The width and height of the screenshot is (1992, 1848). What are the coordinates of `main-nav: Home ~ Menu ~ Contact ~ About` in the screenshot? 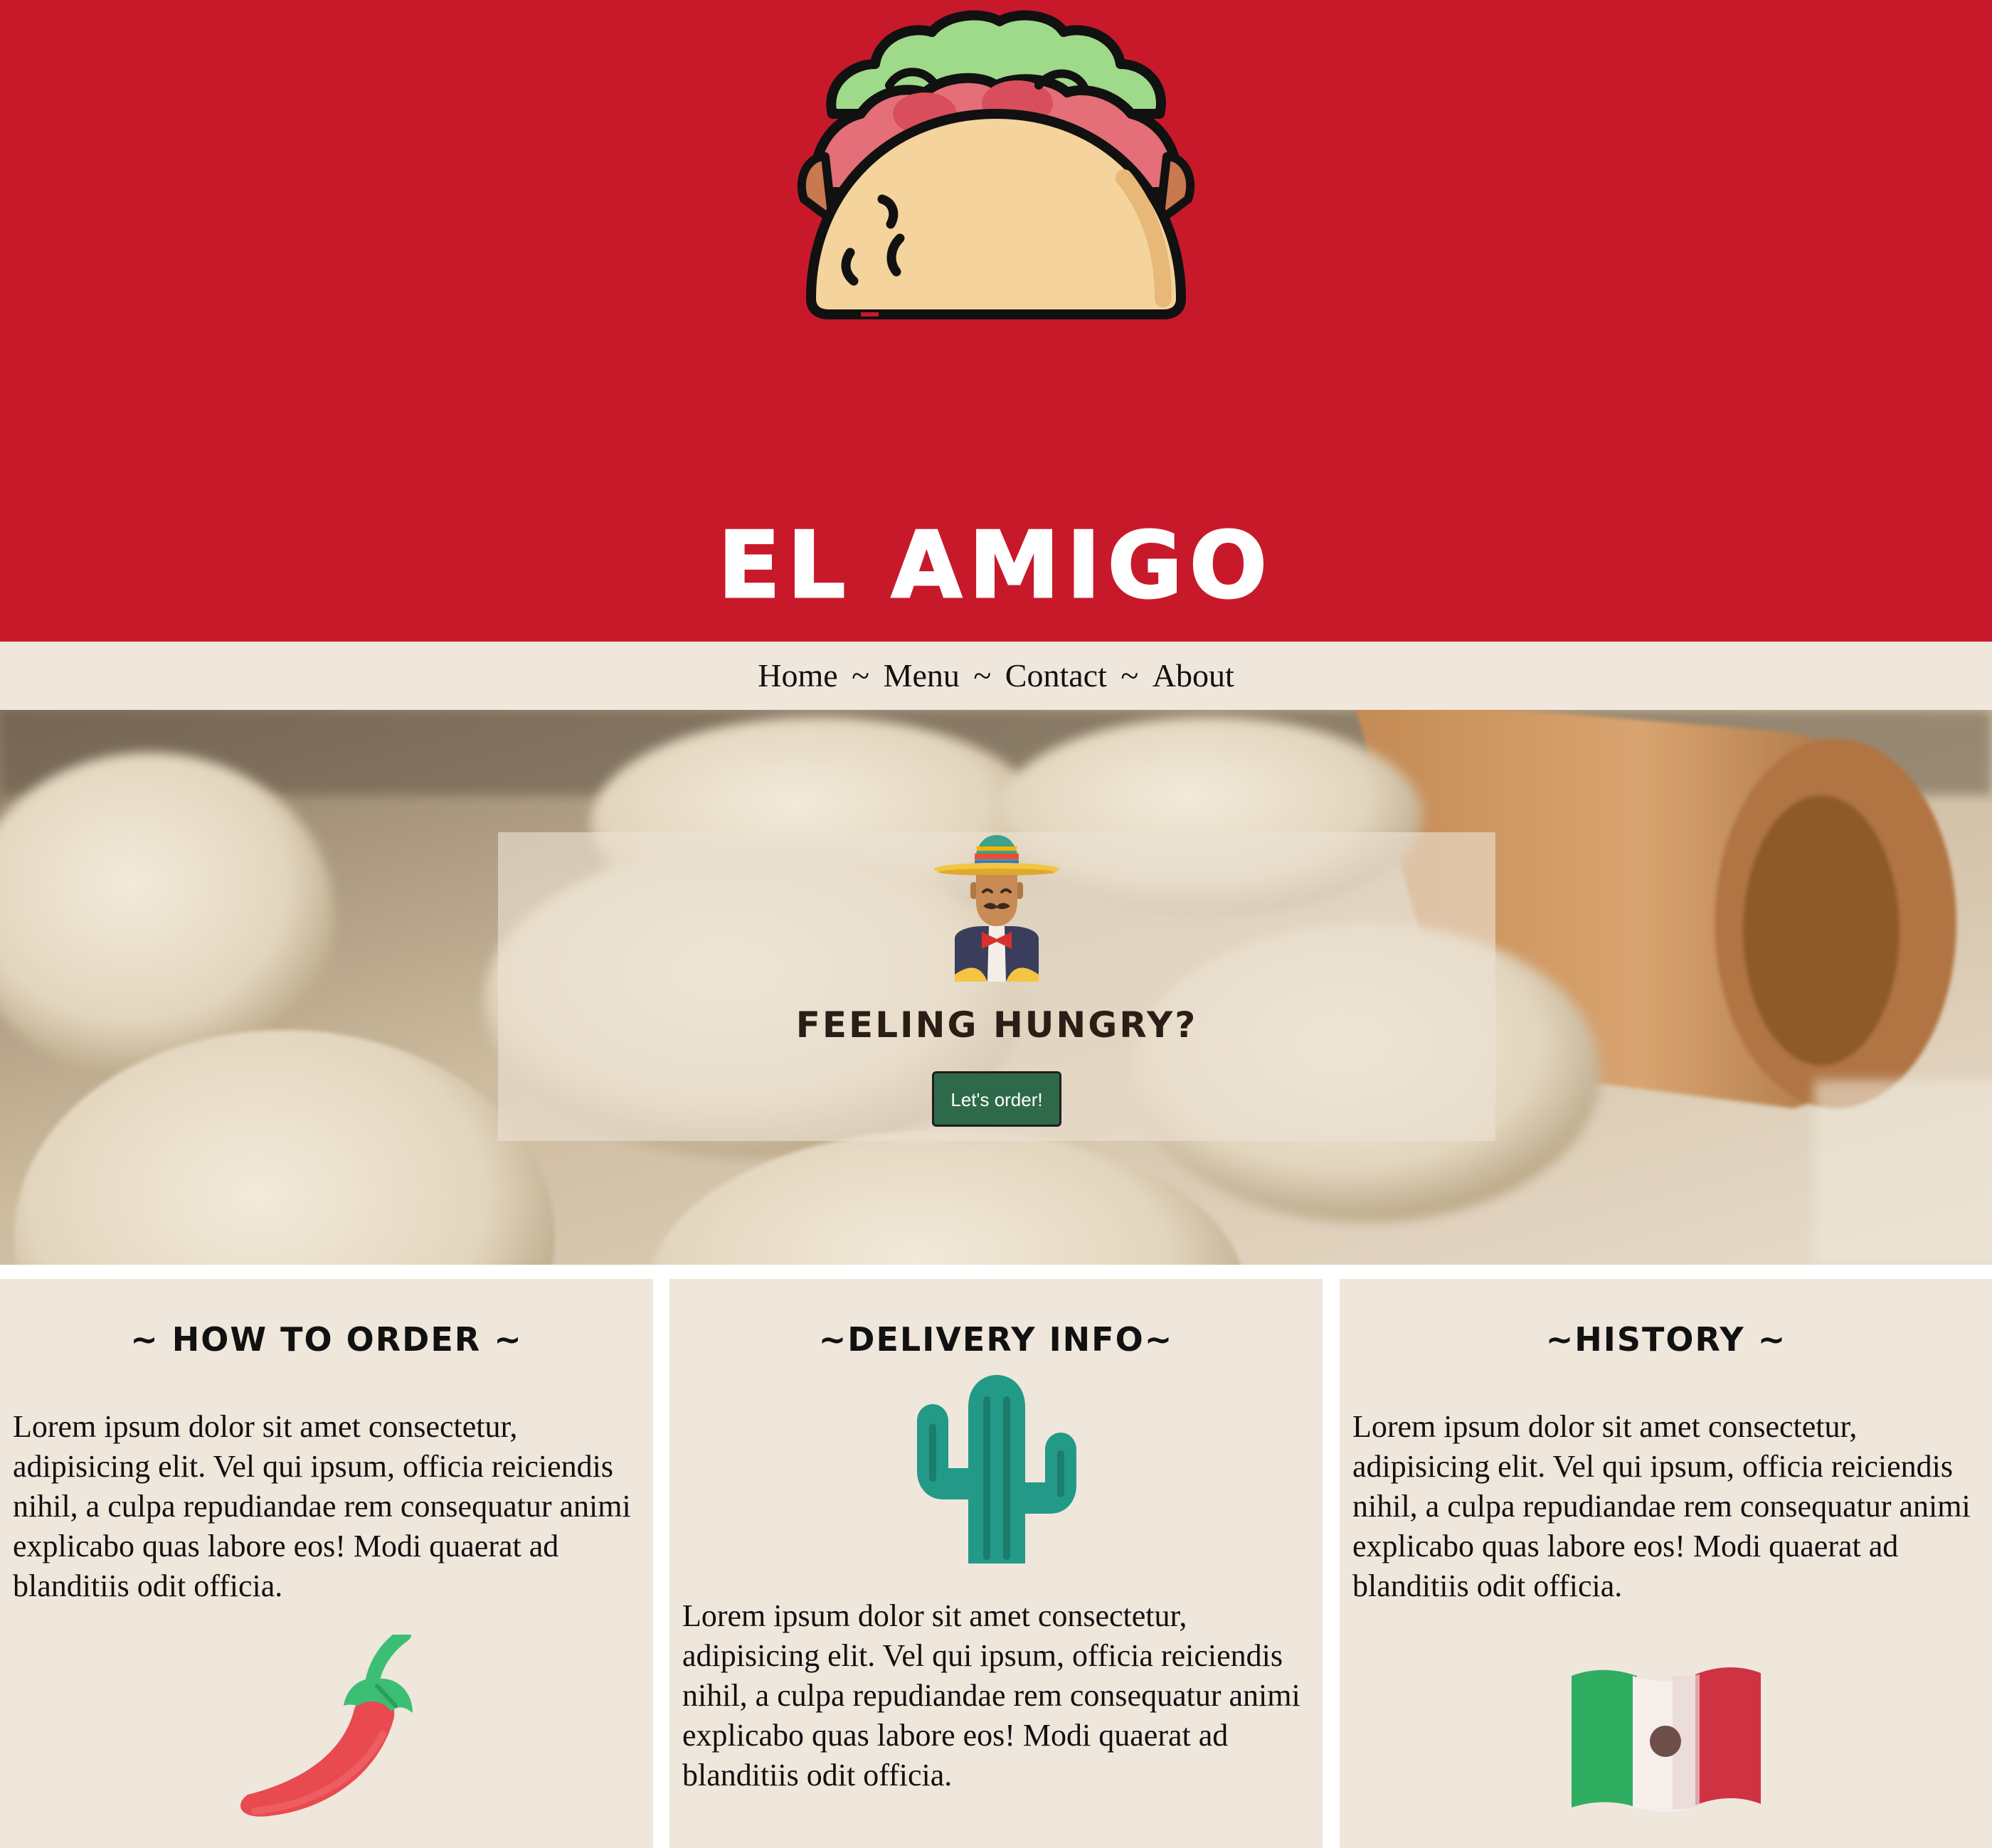 It's located at (996, 676).